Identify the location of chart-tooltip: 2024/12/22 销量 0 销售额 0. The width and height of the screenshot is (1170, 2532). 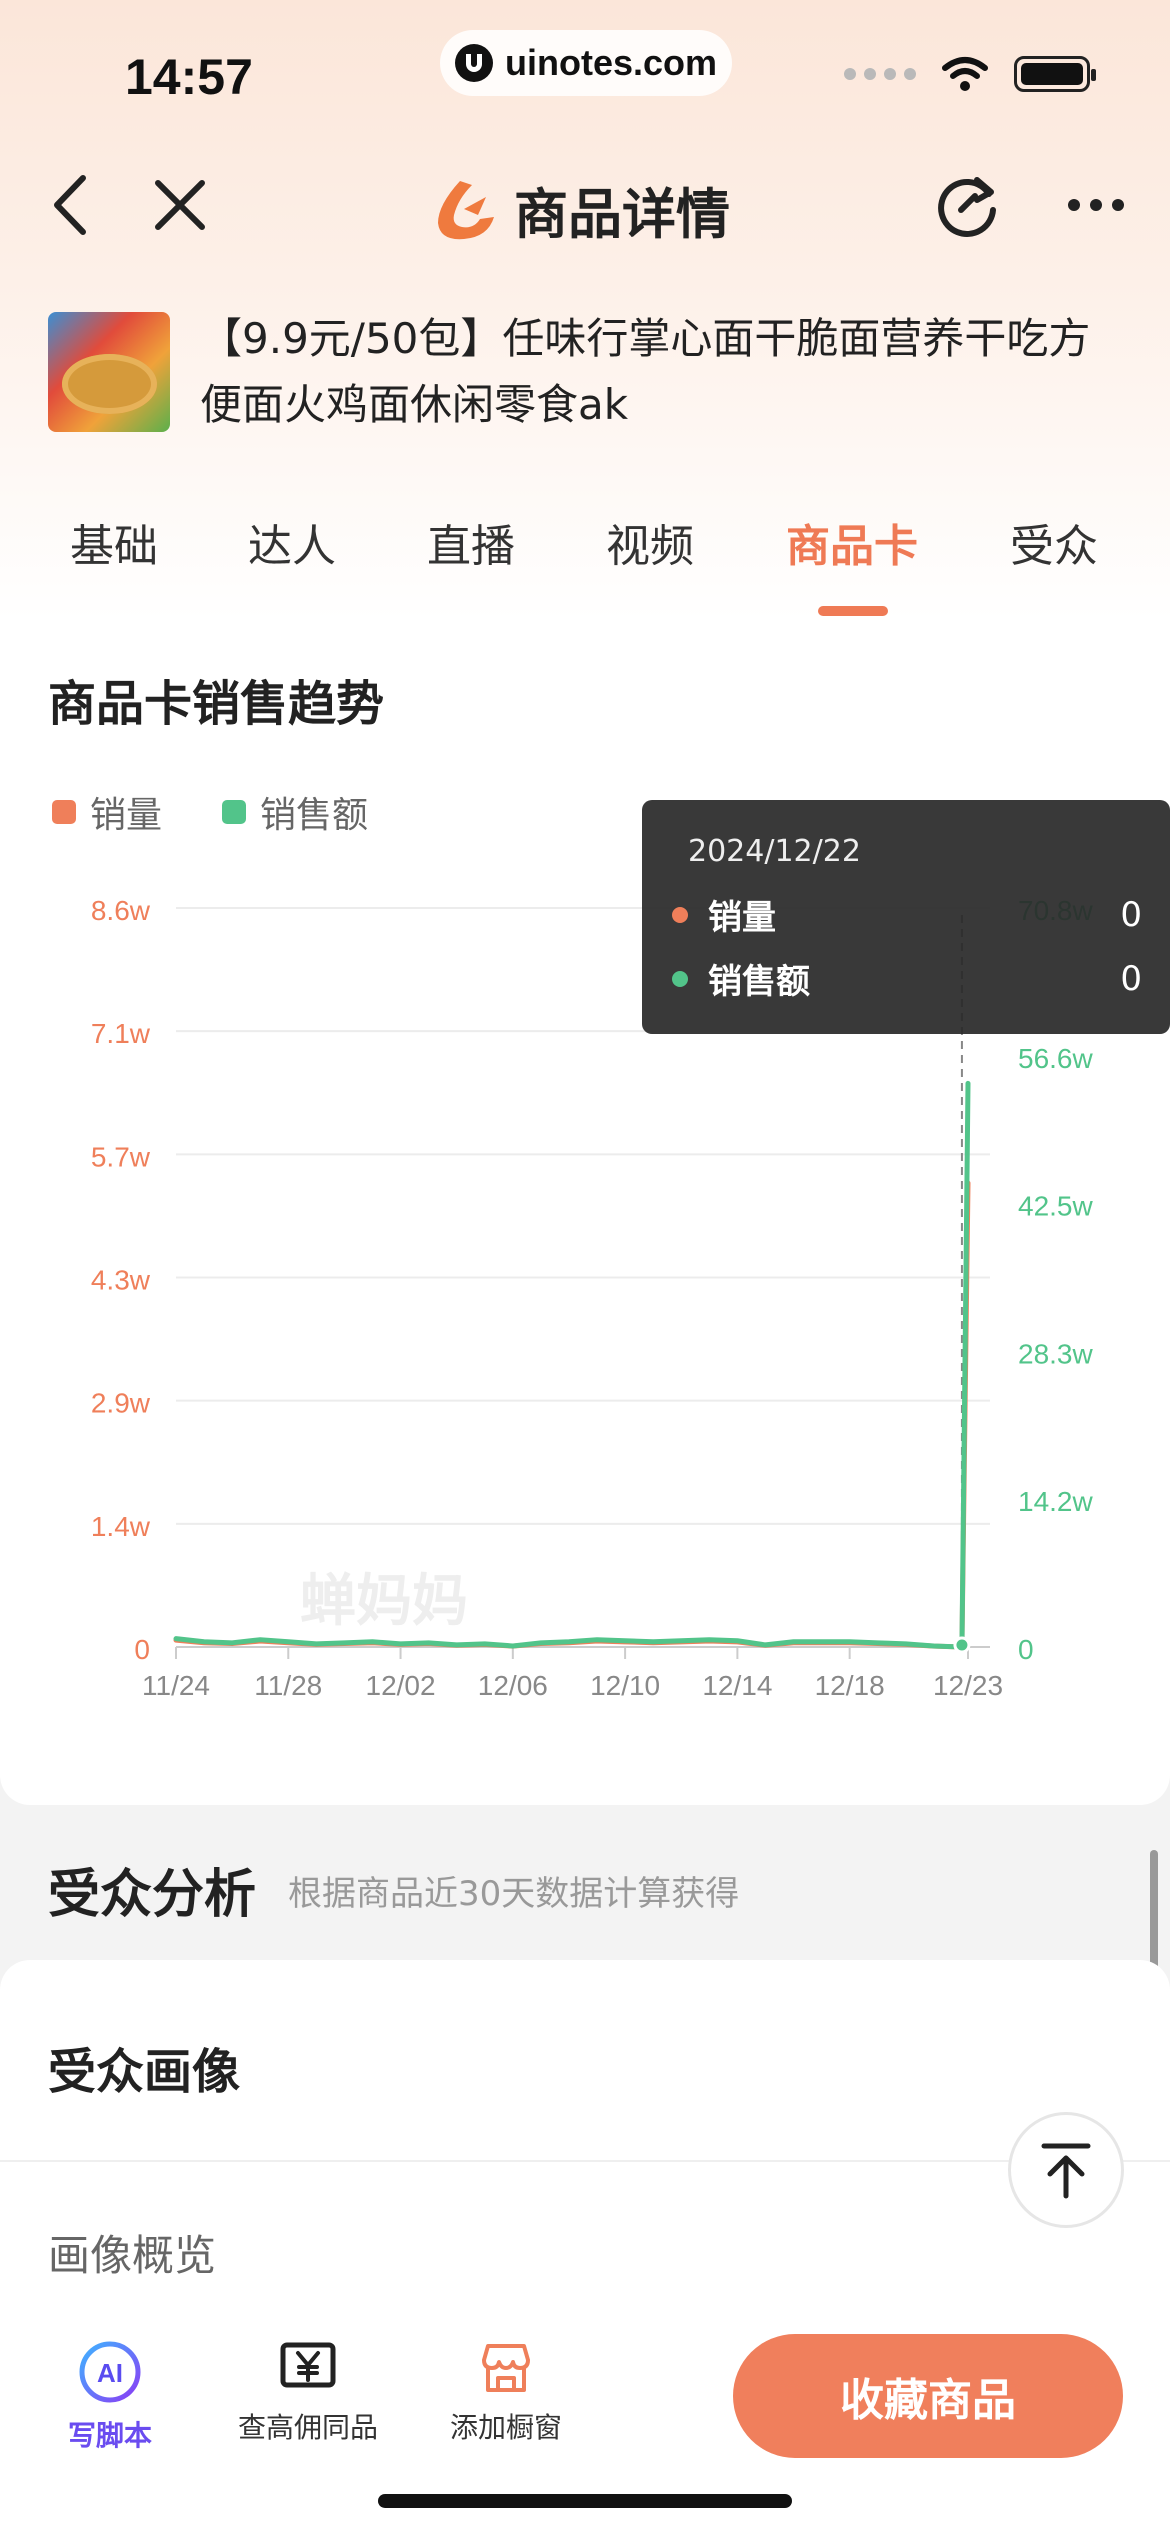
(906, 917).